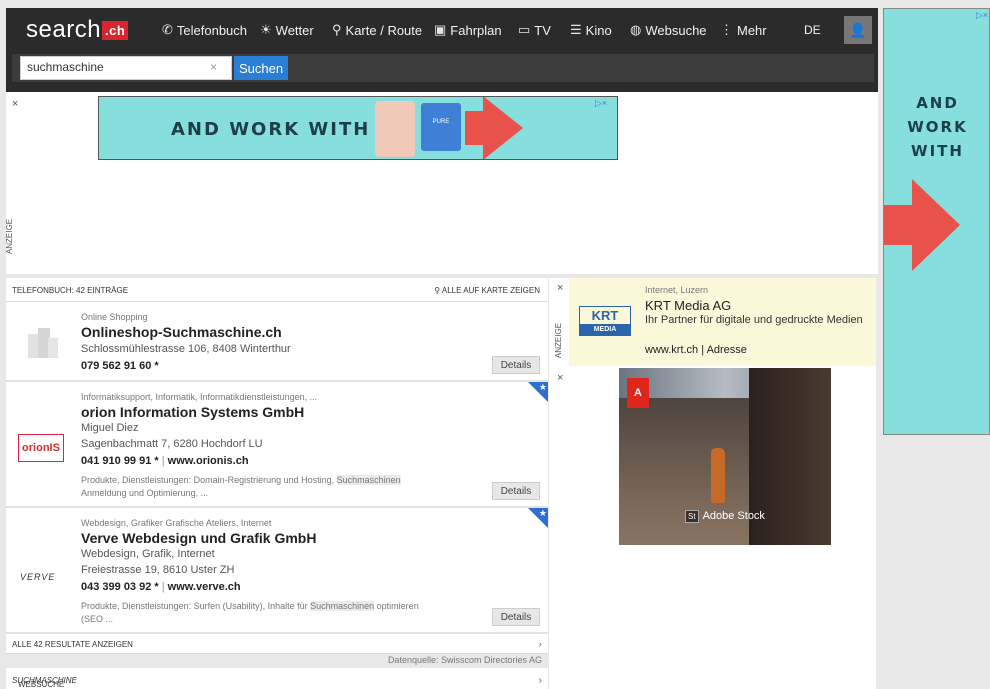 This screenshot has width=990, height=689. What do you see at coordinates (726, 29) in the screenshot?
I see `more-icon: ⋮` at bounding box center [726, 29].